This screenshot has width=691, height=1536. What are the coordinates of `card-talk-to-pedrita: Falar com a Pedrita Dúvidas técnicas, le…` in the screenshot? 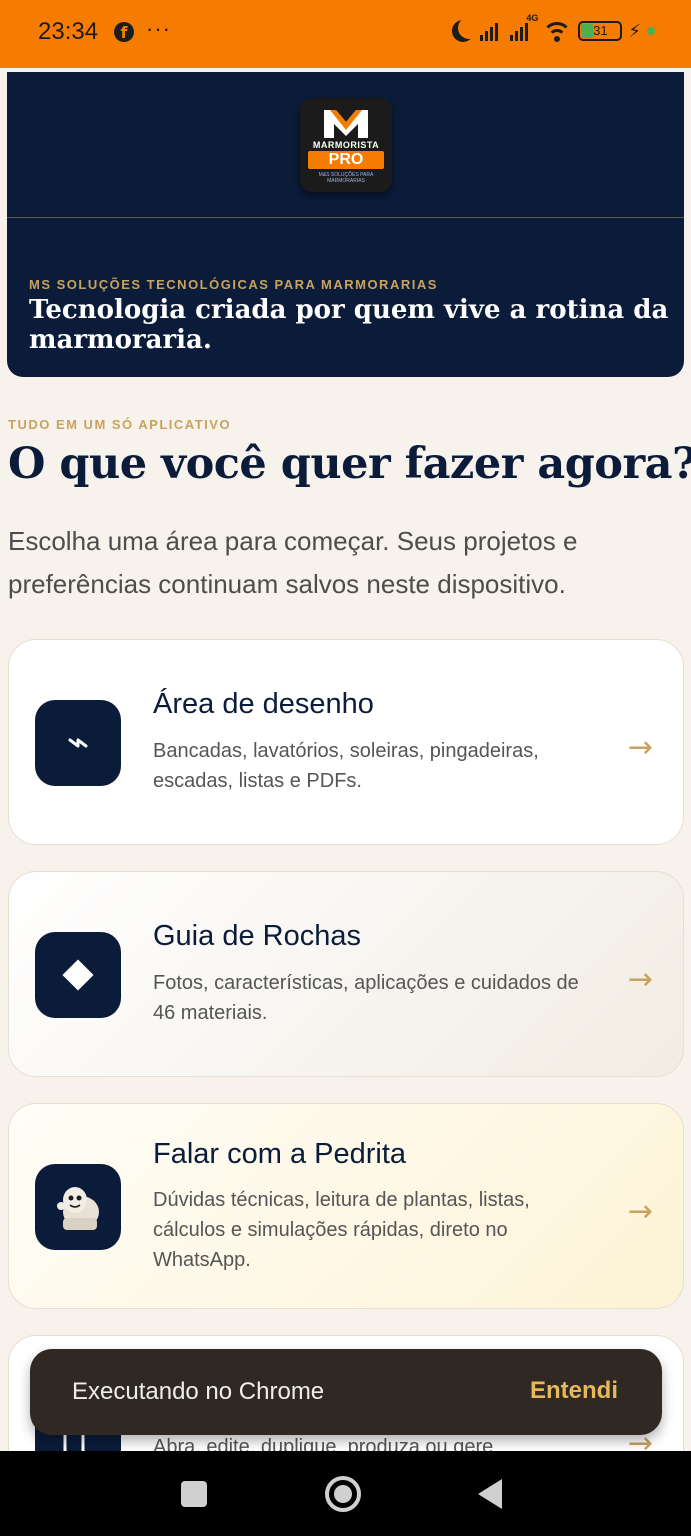 It's located at (346, 1206).